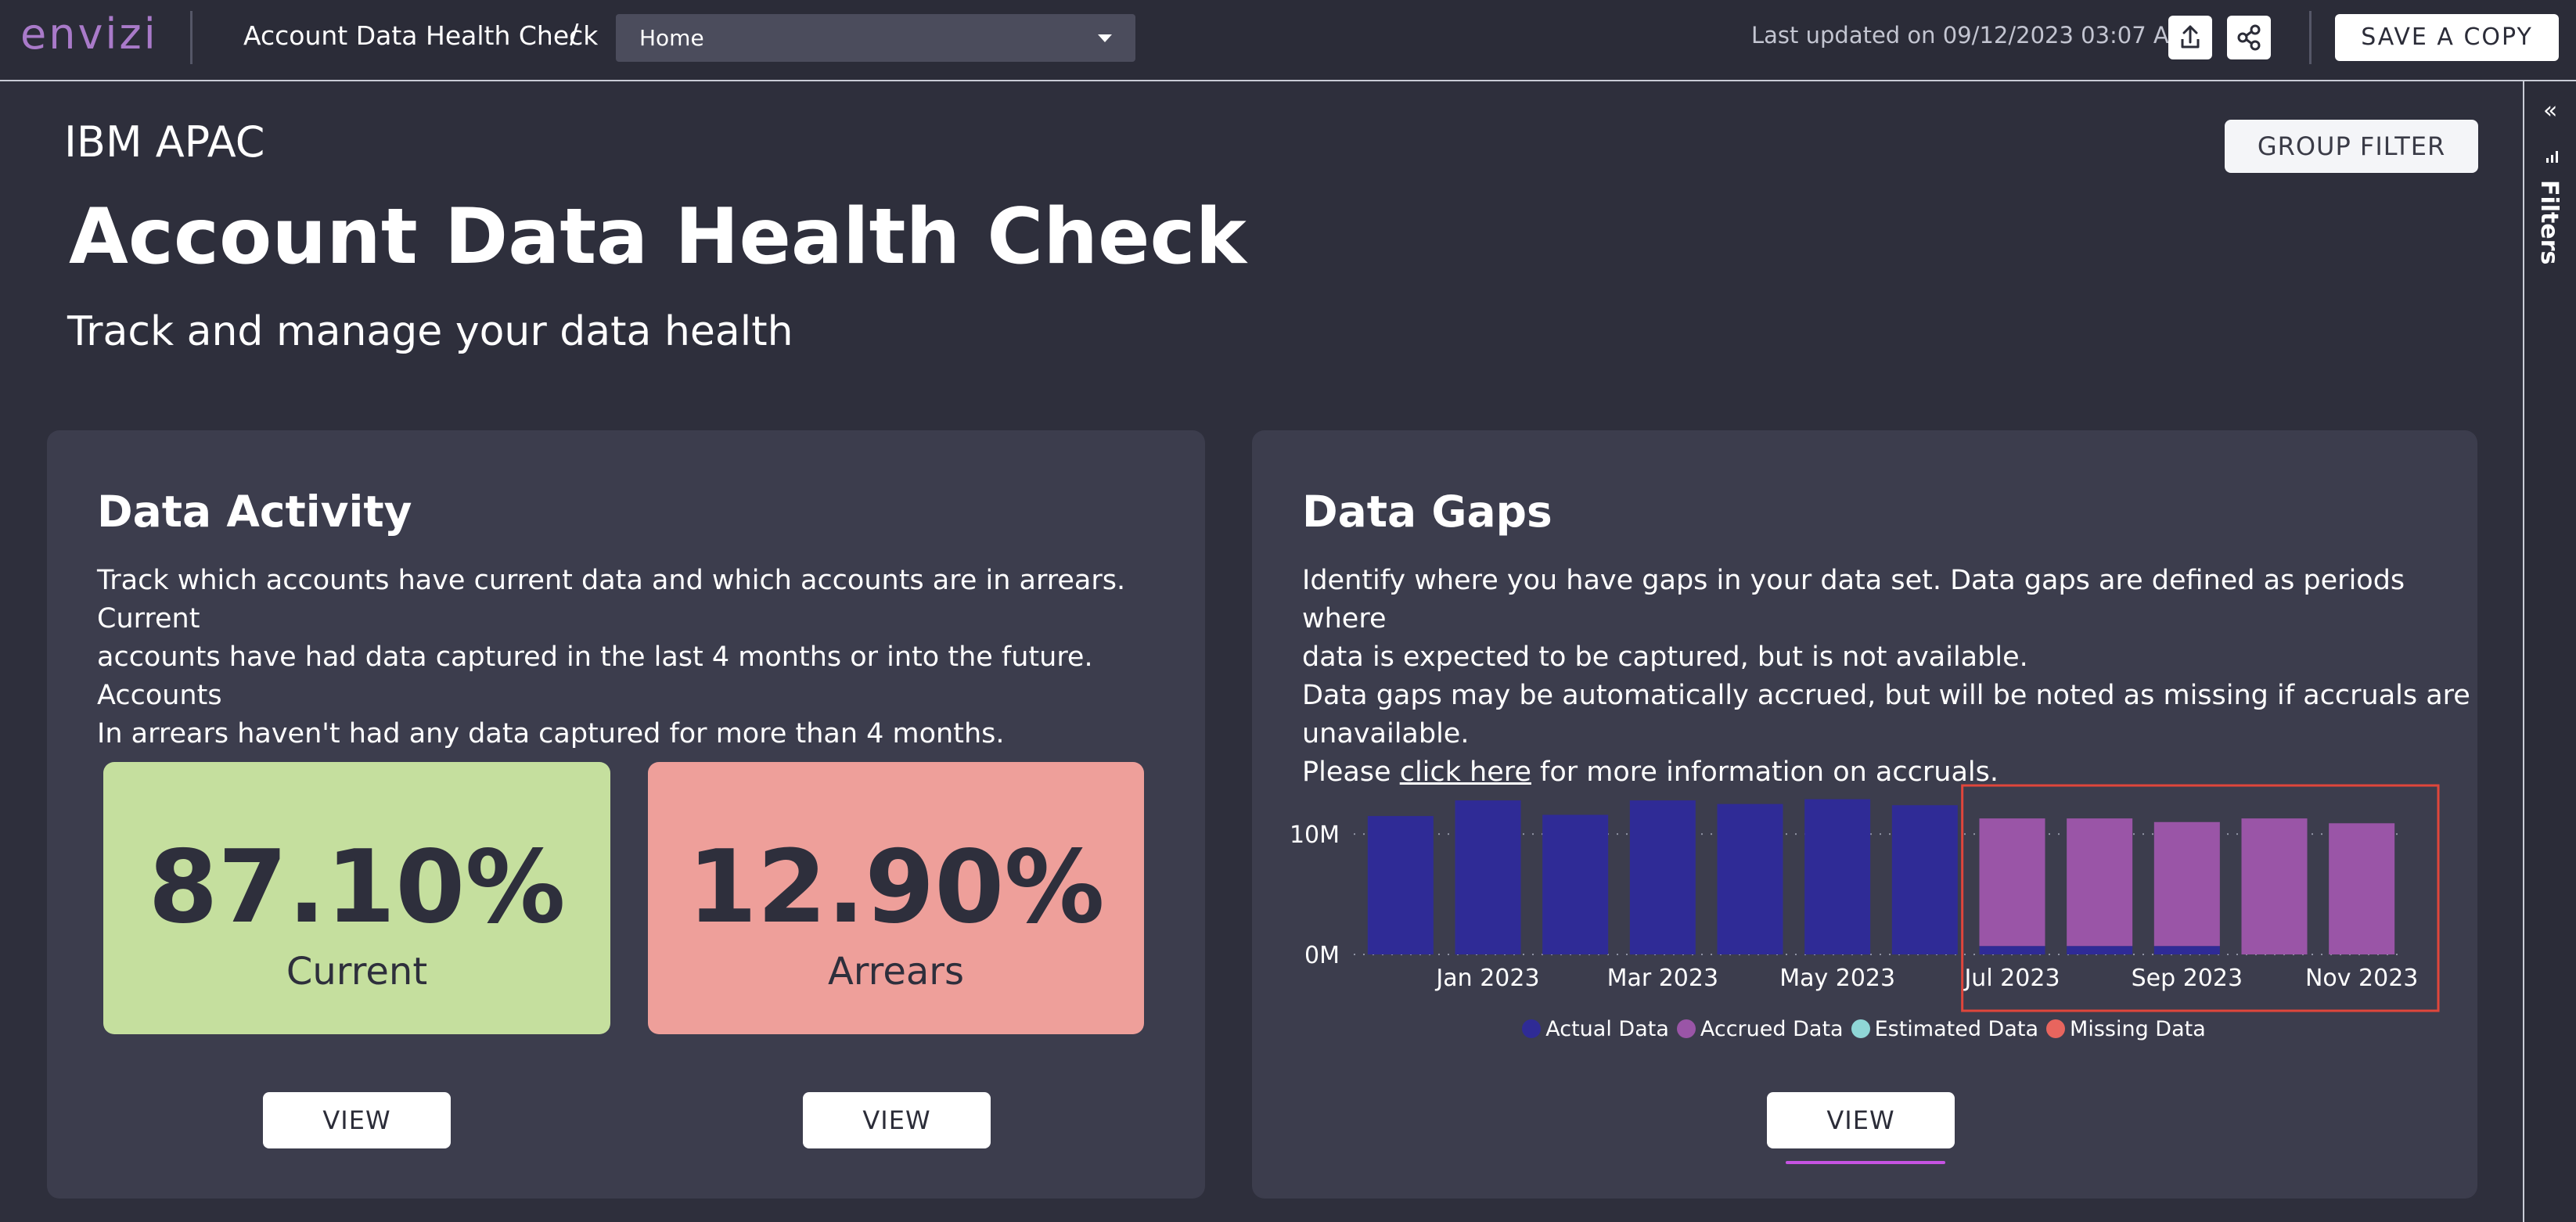  I want to click on group-filter-button: GROUP FILTER, so click(2352, 146).